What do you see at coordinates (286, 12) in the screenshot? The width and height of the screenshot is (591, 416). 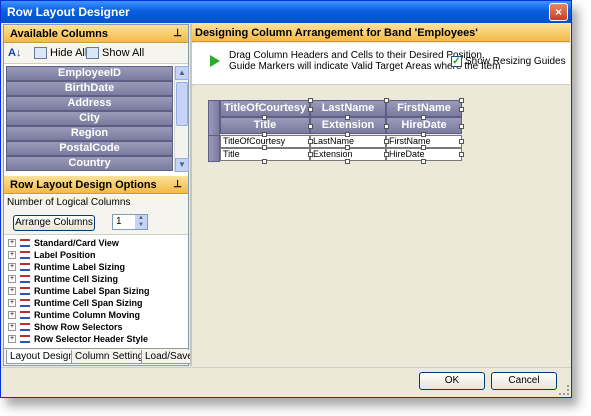 I see `title-bar: Row Layout Designer ×` at bounding box center [286, 12].